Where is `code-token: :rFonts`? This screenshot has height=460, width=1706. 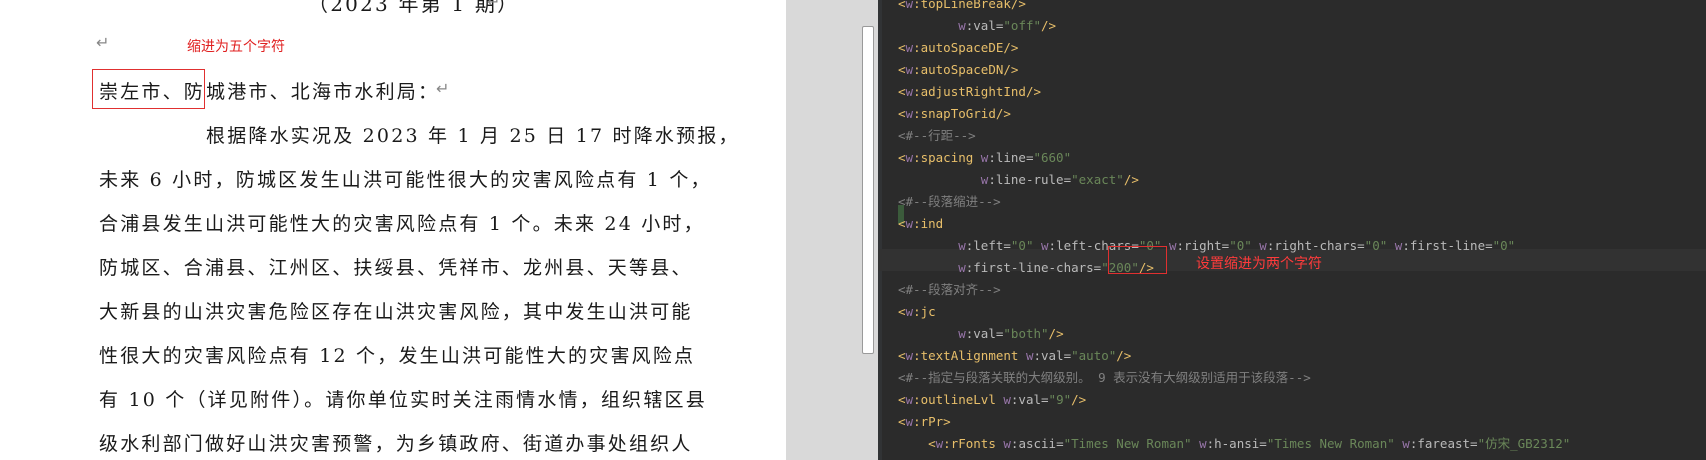
code-token: :rFonts is located at coordinates (973, 443).